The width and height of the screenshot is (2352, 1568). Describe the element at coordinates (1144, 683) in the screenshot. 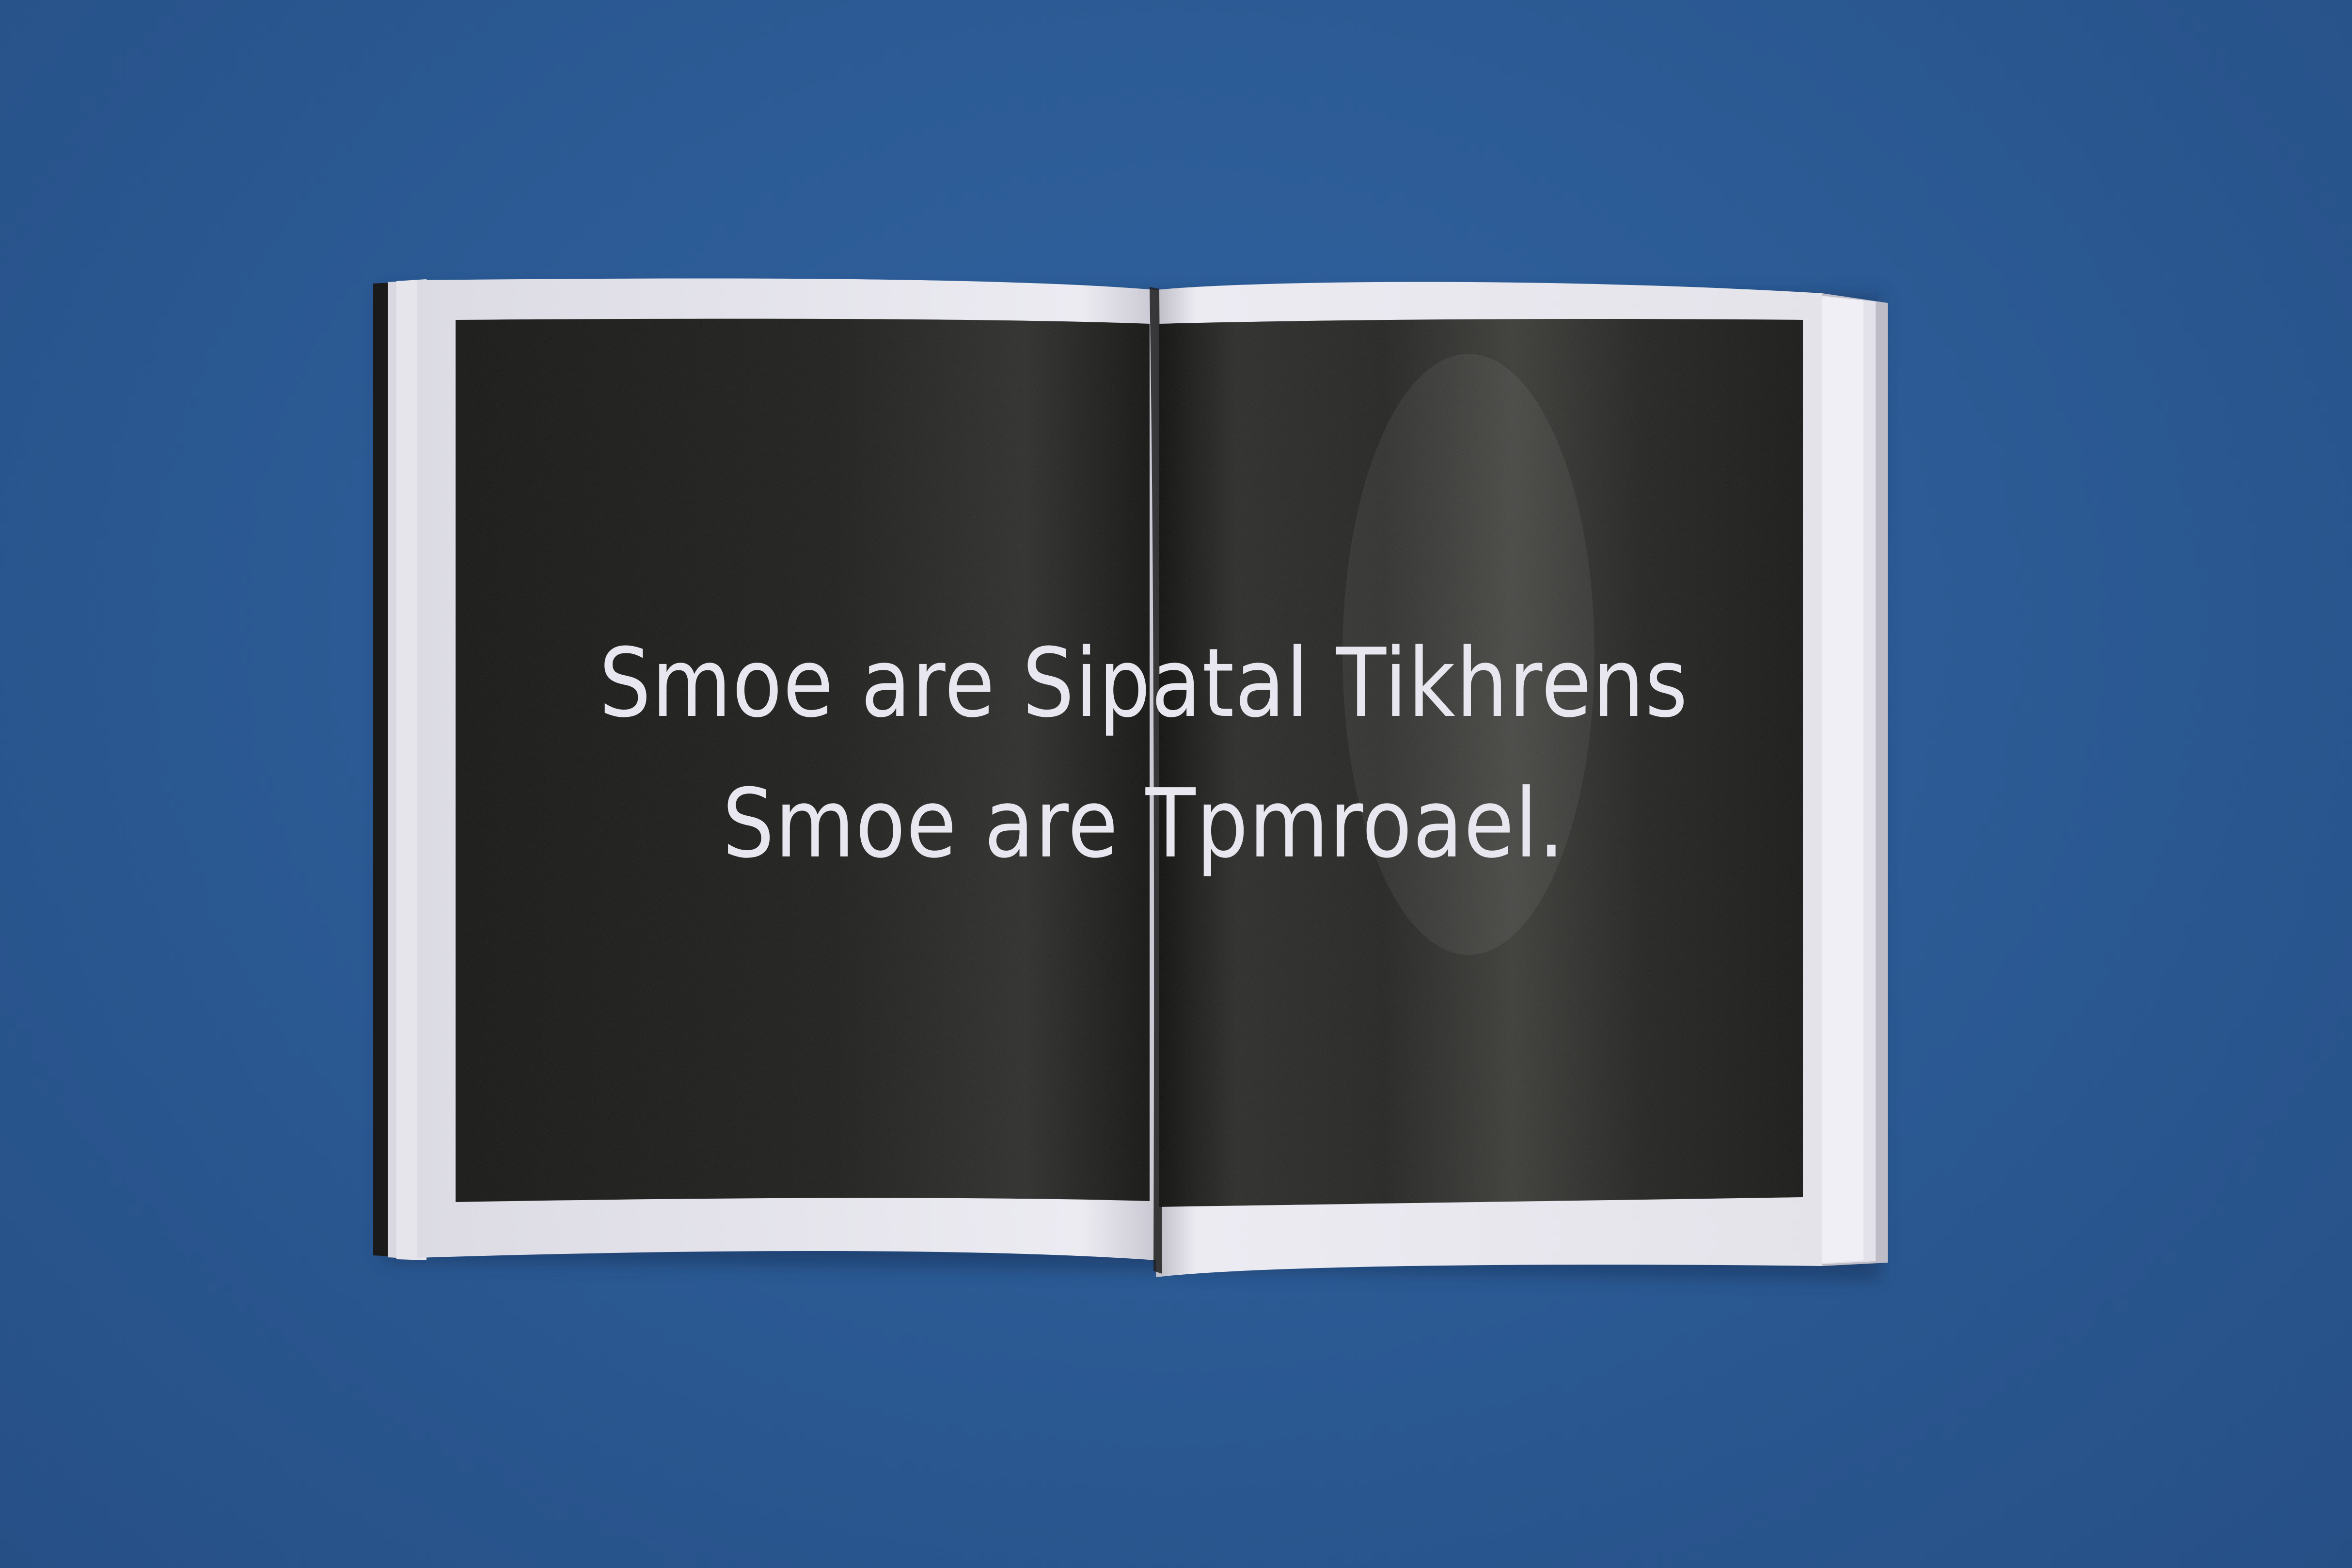

I see `headline-line-1: Smoe are Sipatal Tikhrens` at that location.